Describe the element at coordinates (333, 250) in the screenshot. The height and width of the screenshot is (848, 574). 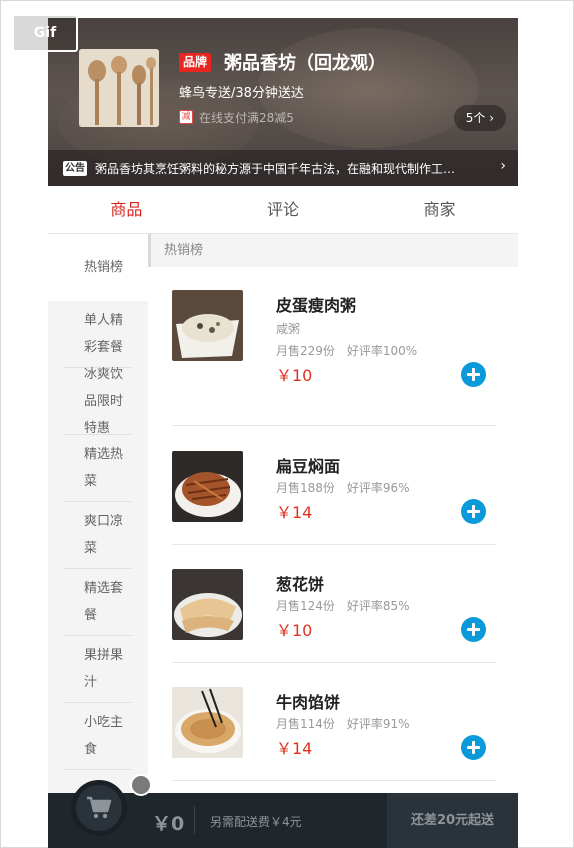
I see `category-title: 热销榜` at that location.